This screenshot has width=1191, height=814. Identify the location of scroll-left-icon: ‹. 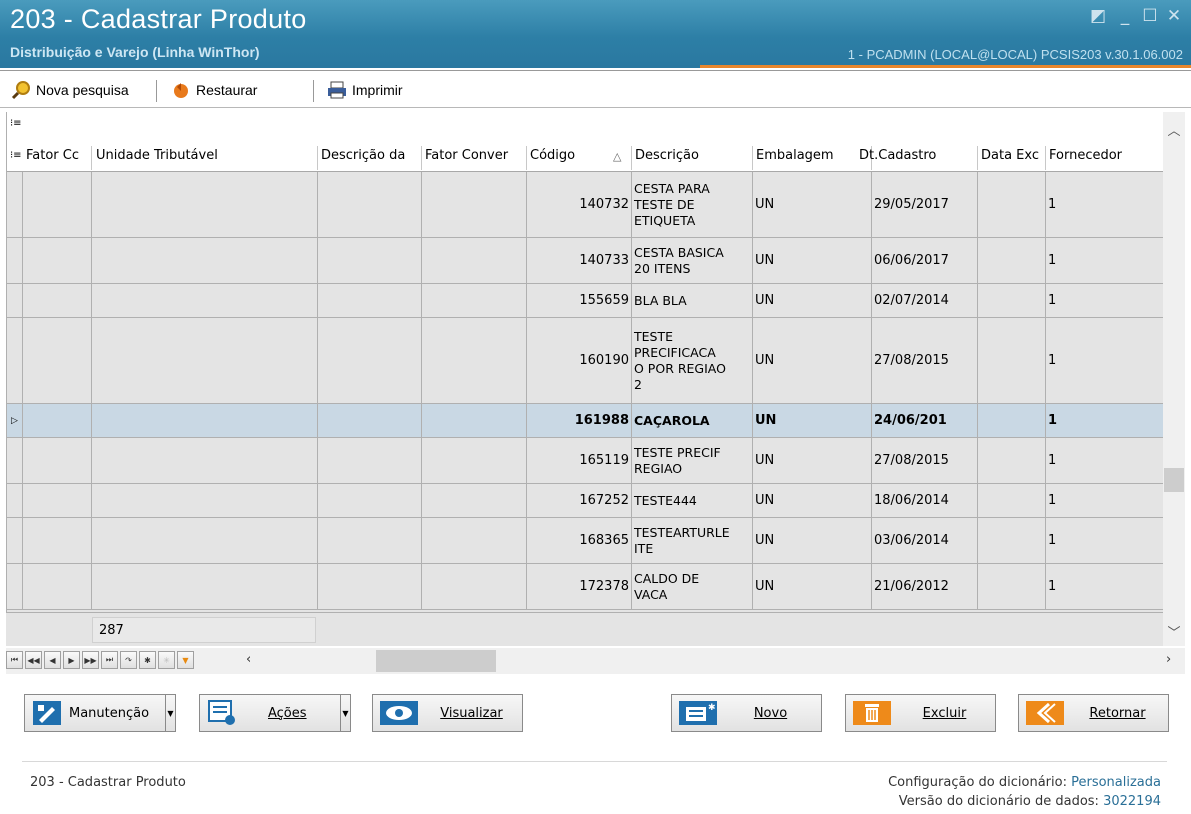
(248, 659).